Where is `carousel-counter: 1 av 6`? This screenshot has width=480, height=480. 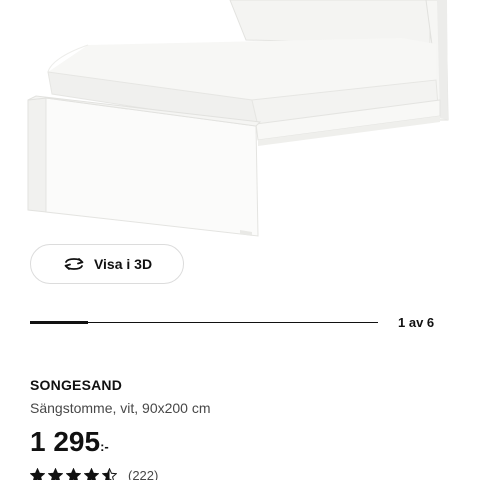 carousel-counter: 1 av 6 is located at coordinates (416, 322).